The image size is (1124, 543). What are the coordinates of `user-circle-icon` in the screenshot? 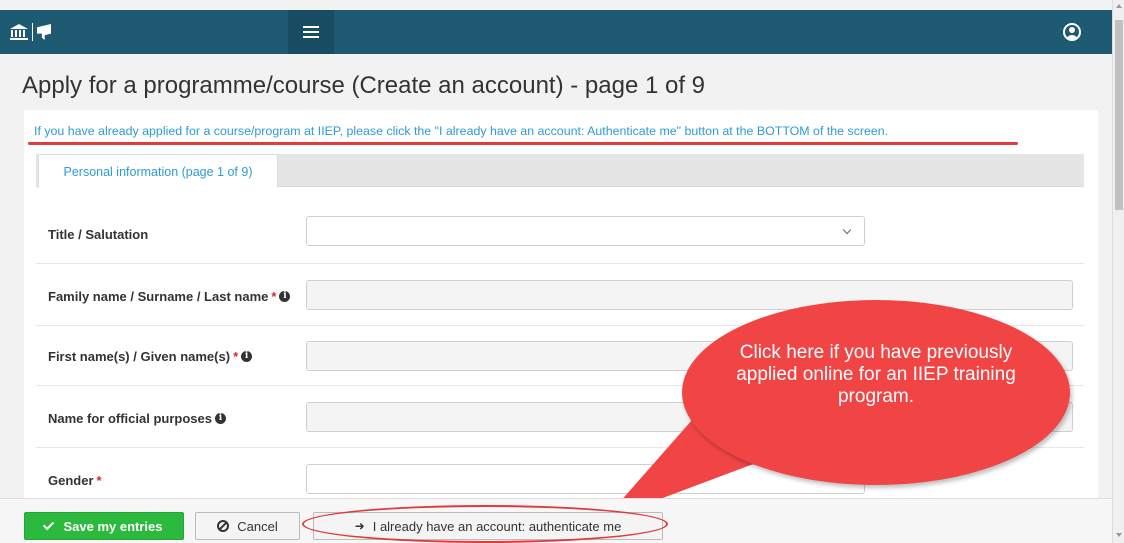 It's located at (1072, 32).